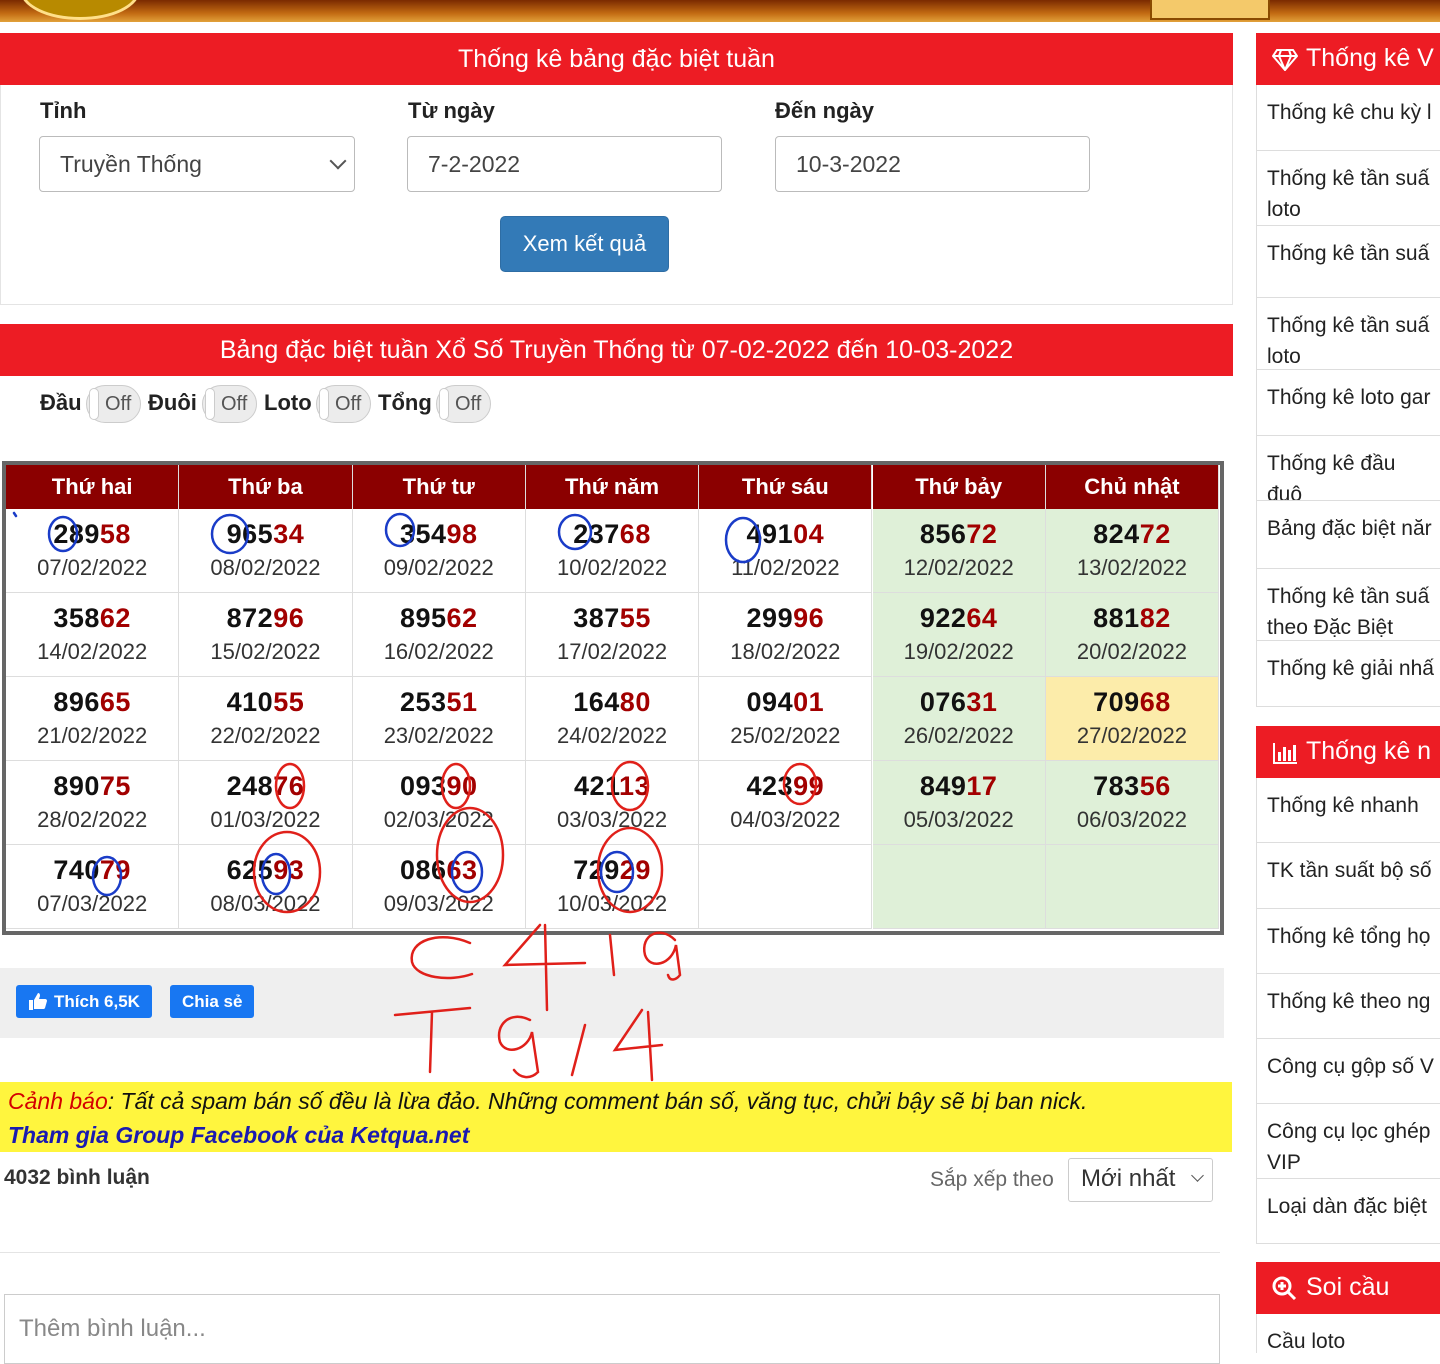 The image size is (1440, 1364). Describe the element at coordinates (612, 735) in the screenshot. I see `draw-date: 24/02/2022` at that location.